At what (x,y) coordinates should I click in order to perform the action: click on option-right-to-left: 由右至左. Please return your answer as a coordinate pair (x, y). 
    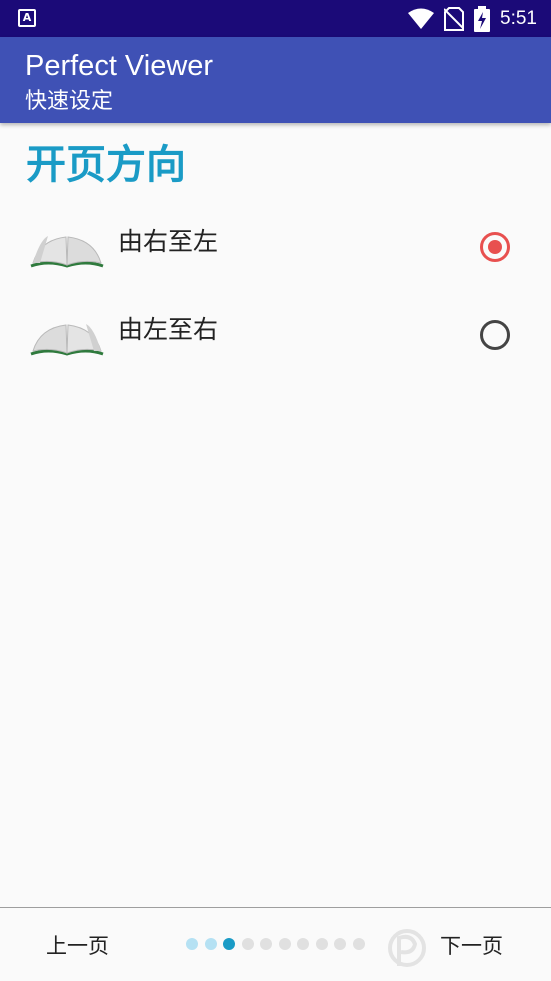
    Looking at the image, I should click on (275, 244).